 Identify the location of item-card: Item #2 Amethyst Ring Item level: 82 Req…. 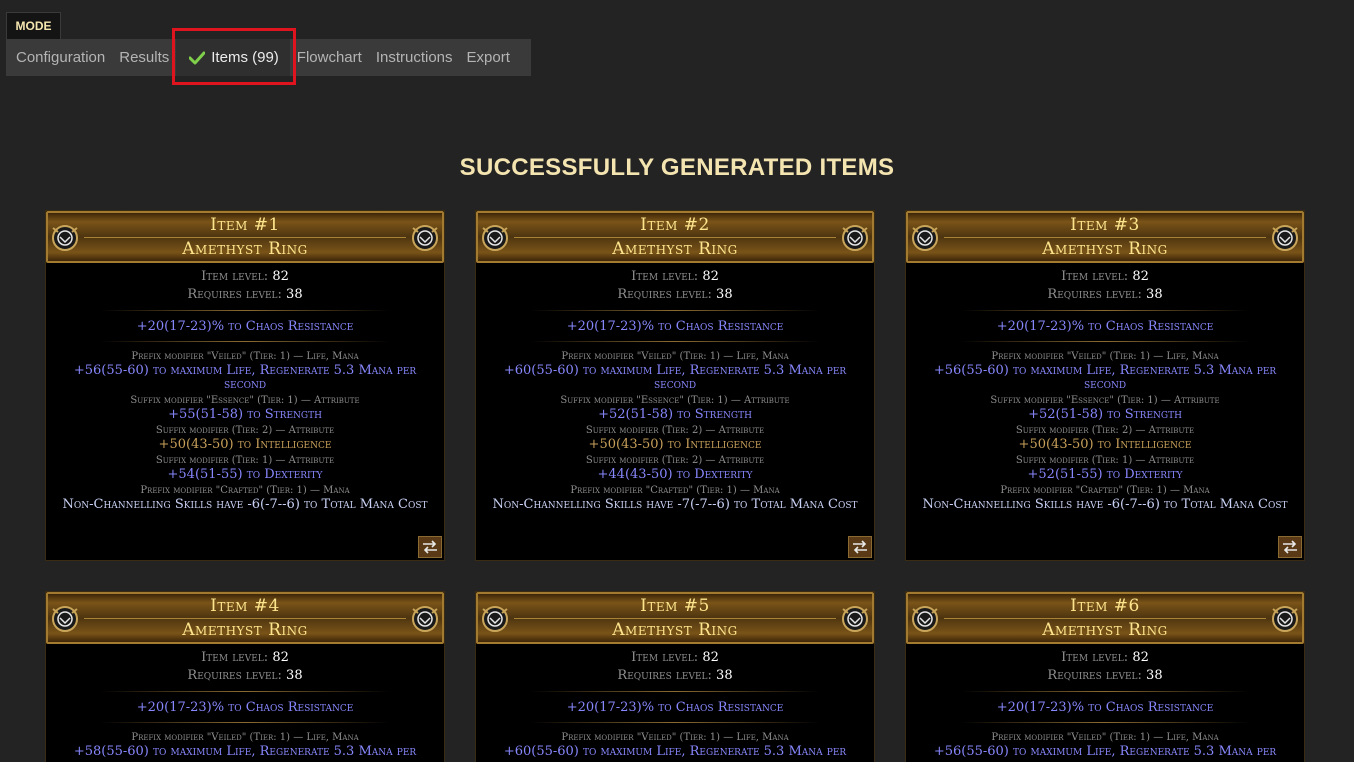
(675, 385).